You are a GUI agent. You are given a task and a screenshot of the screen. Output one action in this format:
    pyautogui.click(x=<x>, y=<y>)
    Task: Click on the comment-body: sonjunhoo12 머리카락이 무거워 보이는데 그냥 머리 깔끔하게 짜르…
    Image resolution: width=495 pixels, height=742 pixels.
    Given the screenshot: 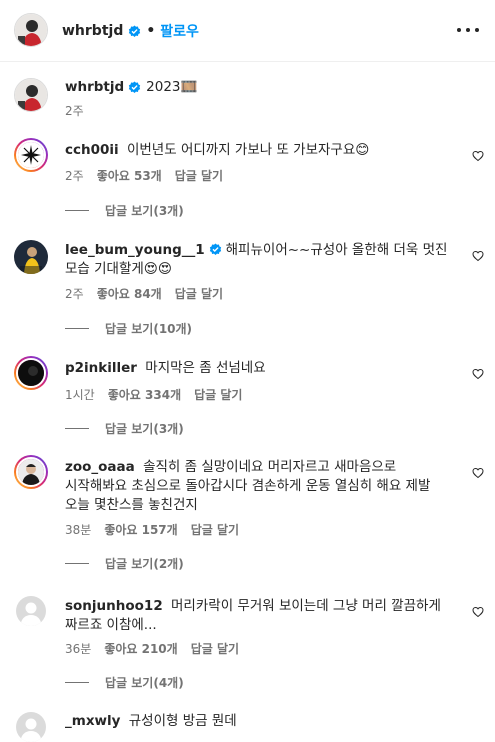 What is the action you would take?
    pyautogui.click(x=261, y=616)
    